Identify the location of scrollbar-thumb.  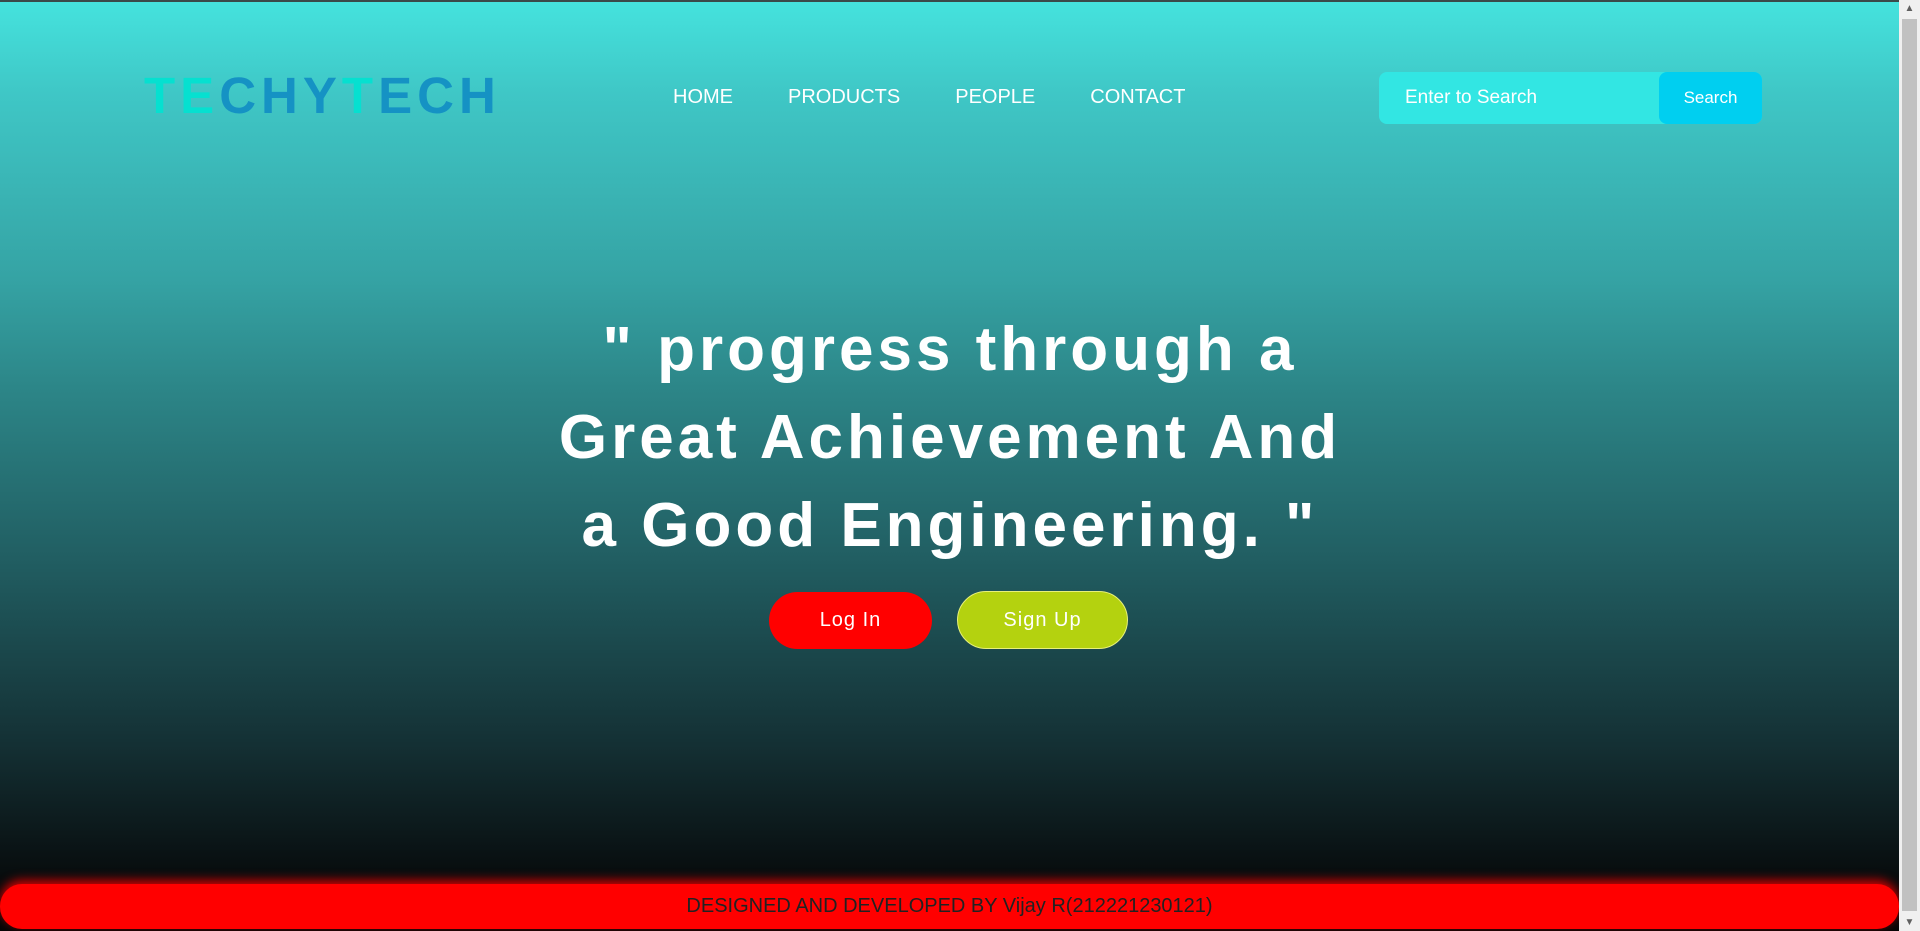
(1909, 465).